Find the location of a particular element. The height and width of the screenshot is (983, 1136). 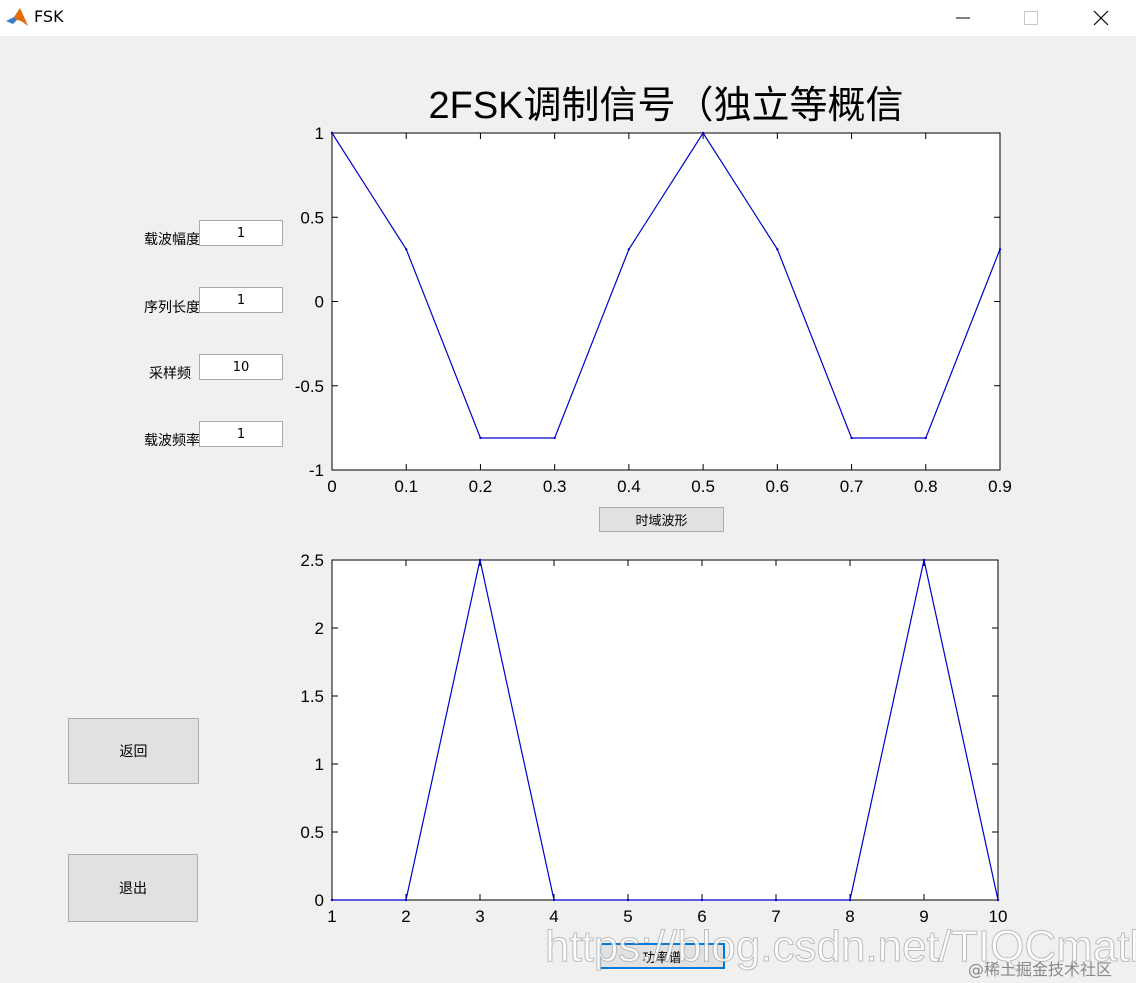

spectrum-xtick-label: 3 is located at coordinates (479, 916).